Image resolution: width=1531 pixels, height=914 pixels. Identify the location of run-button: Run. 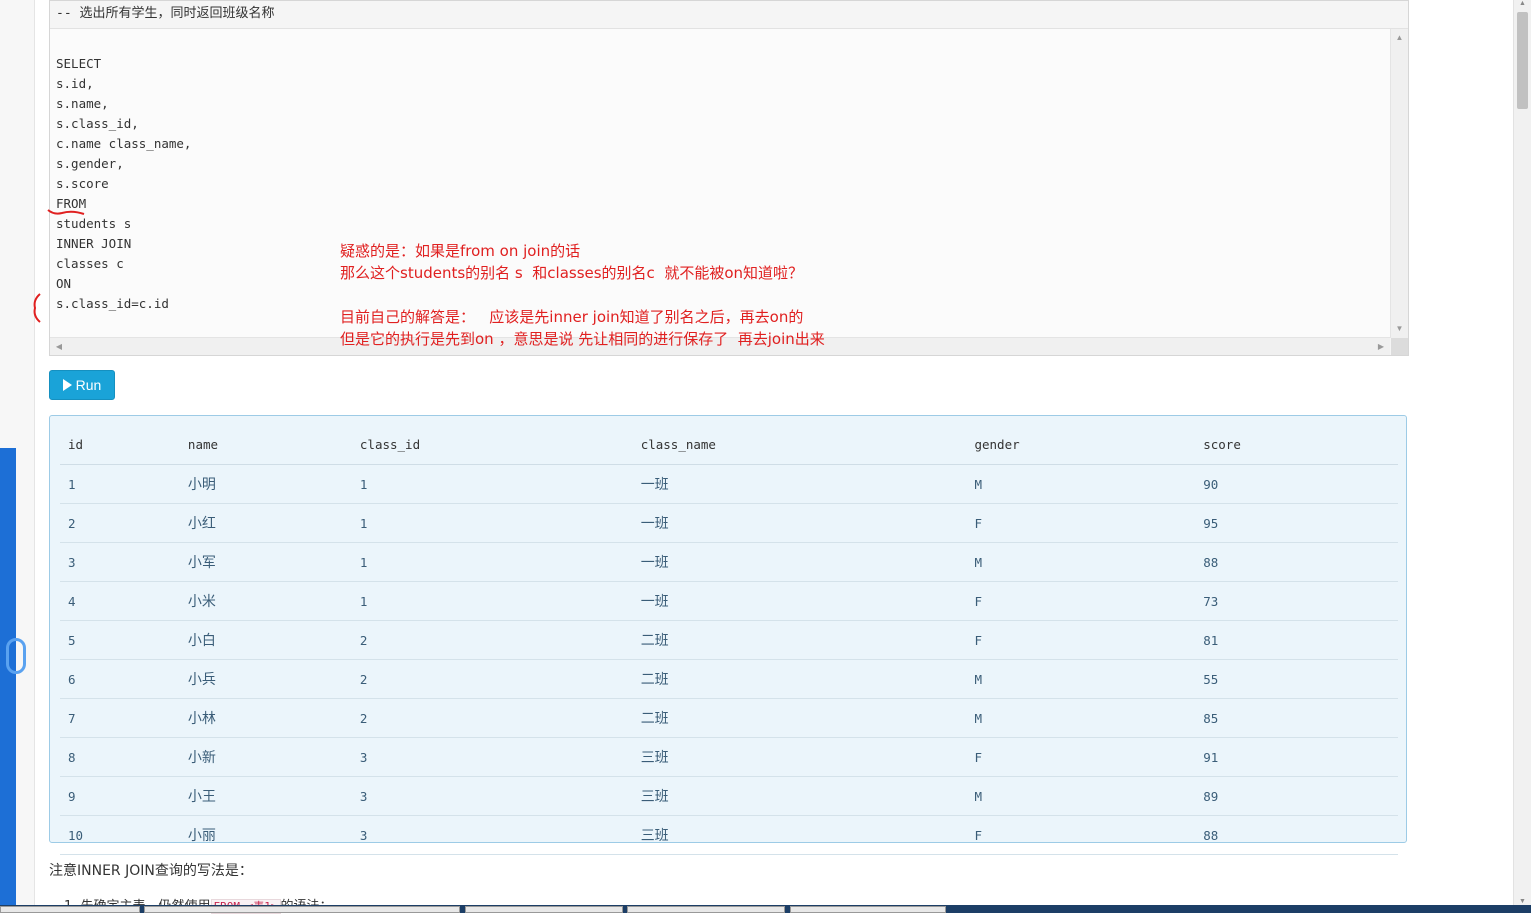
(82, 385).